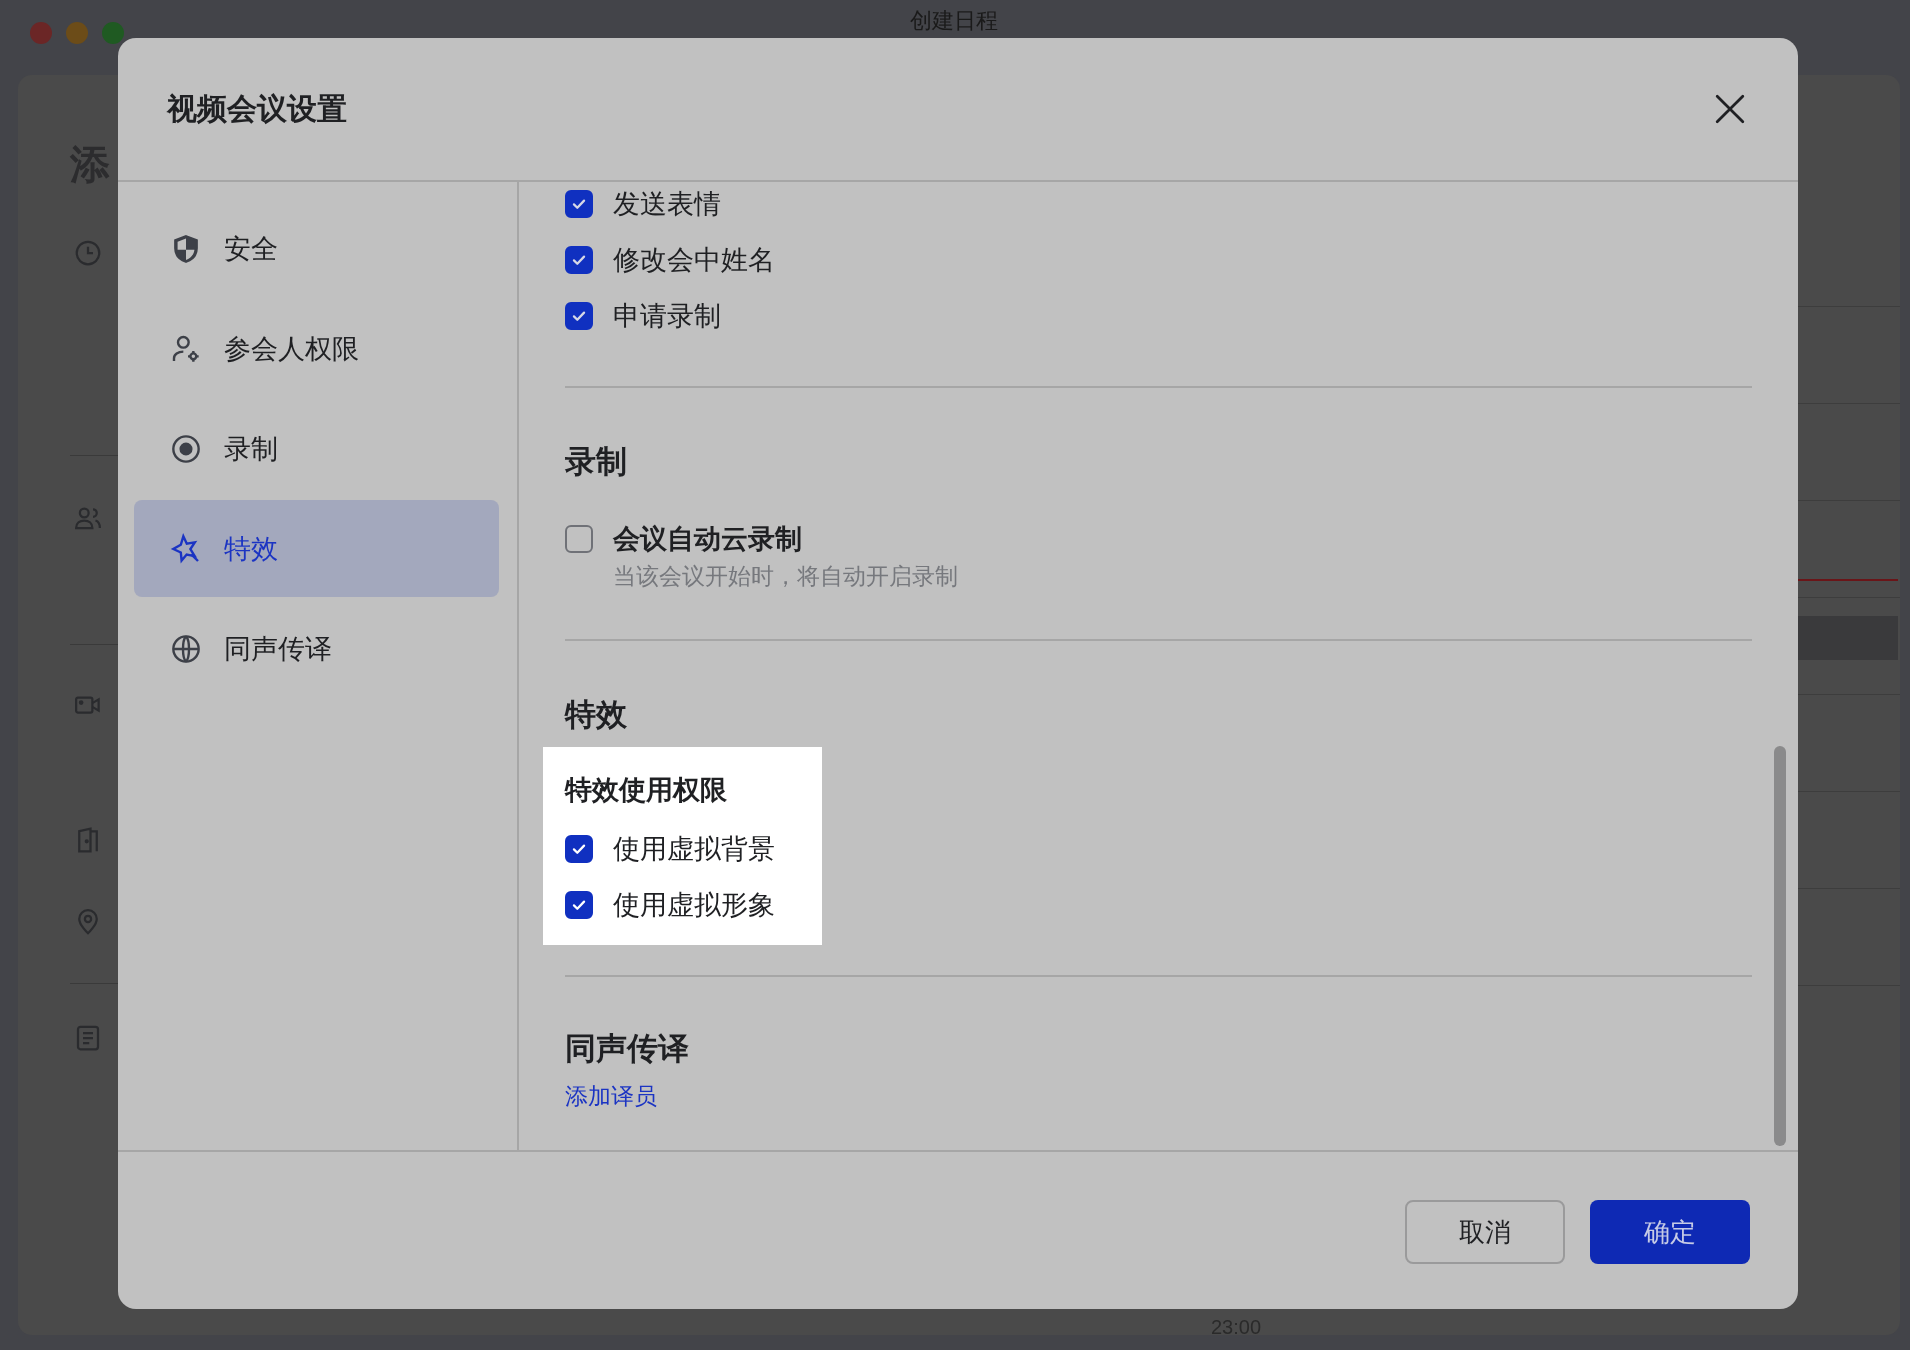 The width and height of the screenshot is (1910, 1350). Describe the element at coordinates (316, 648) in the screenshot. I see `sidebar-item: 同声传译` at that location.